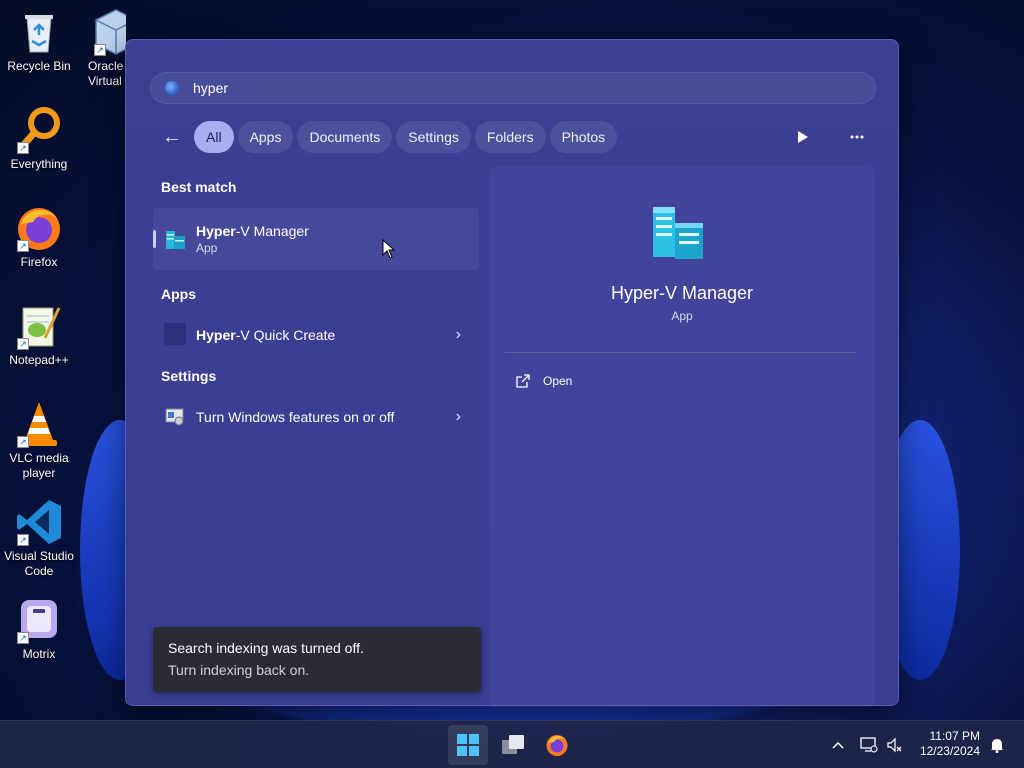 This screenshot has width=1024, height=768. I want to click on volume-button, so click(895, 744).